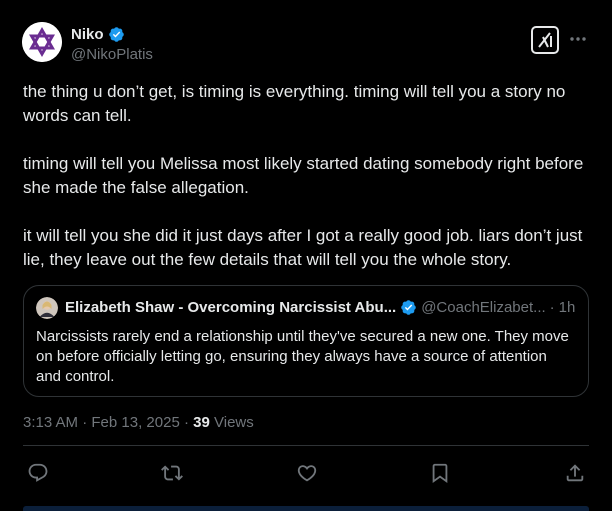 The image size is (612, 511). What do you see at coordinates (112, 54) in the screenshot?
I see `author-handle: @NikoPlatis` at bounding box center [112, 54].